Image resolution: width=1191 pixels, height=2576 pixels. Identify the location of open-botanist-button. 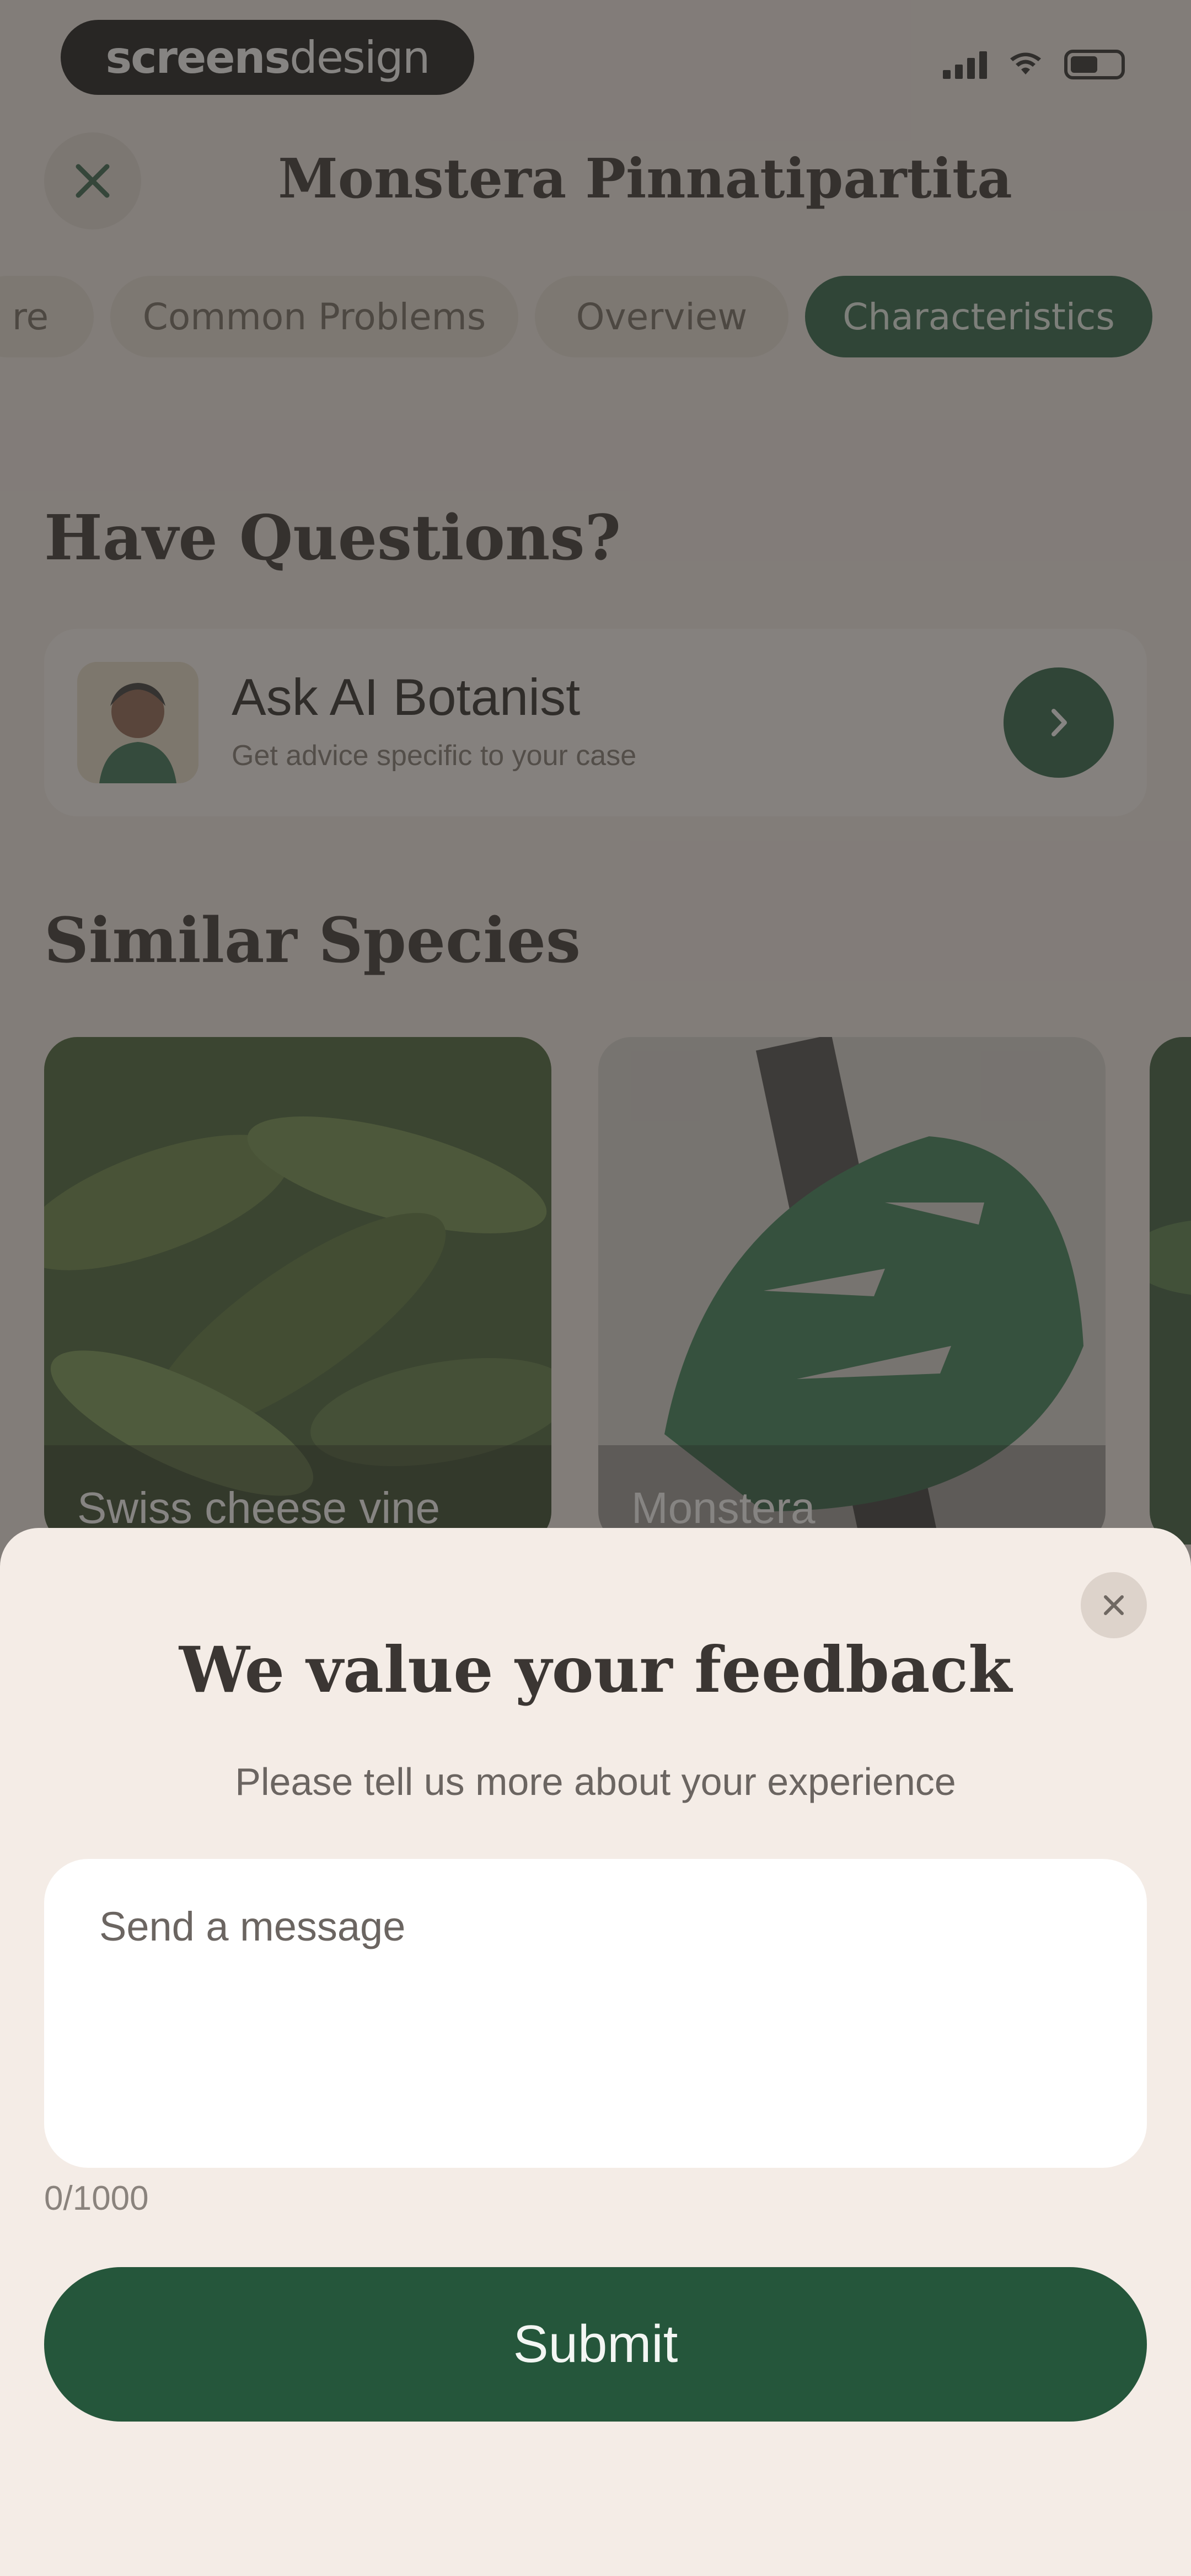
(1059, 722).